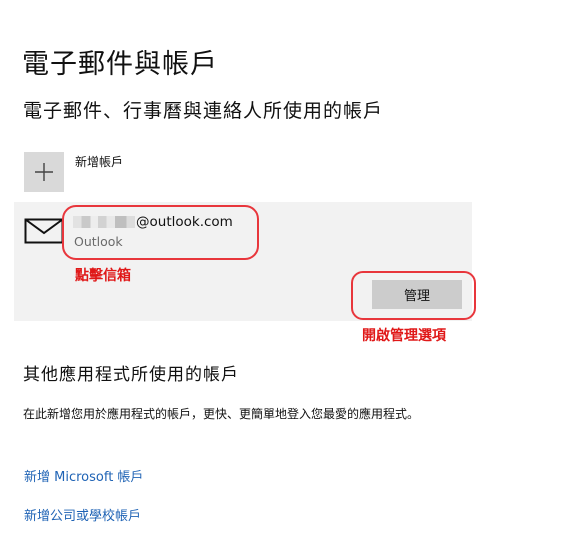 This screenshot has width=588, height=542. I want to click on other-apps-title: 其他應用程式所使用的帳戶, so click(131, 375).